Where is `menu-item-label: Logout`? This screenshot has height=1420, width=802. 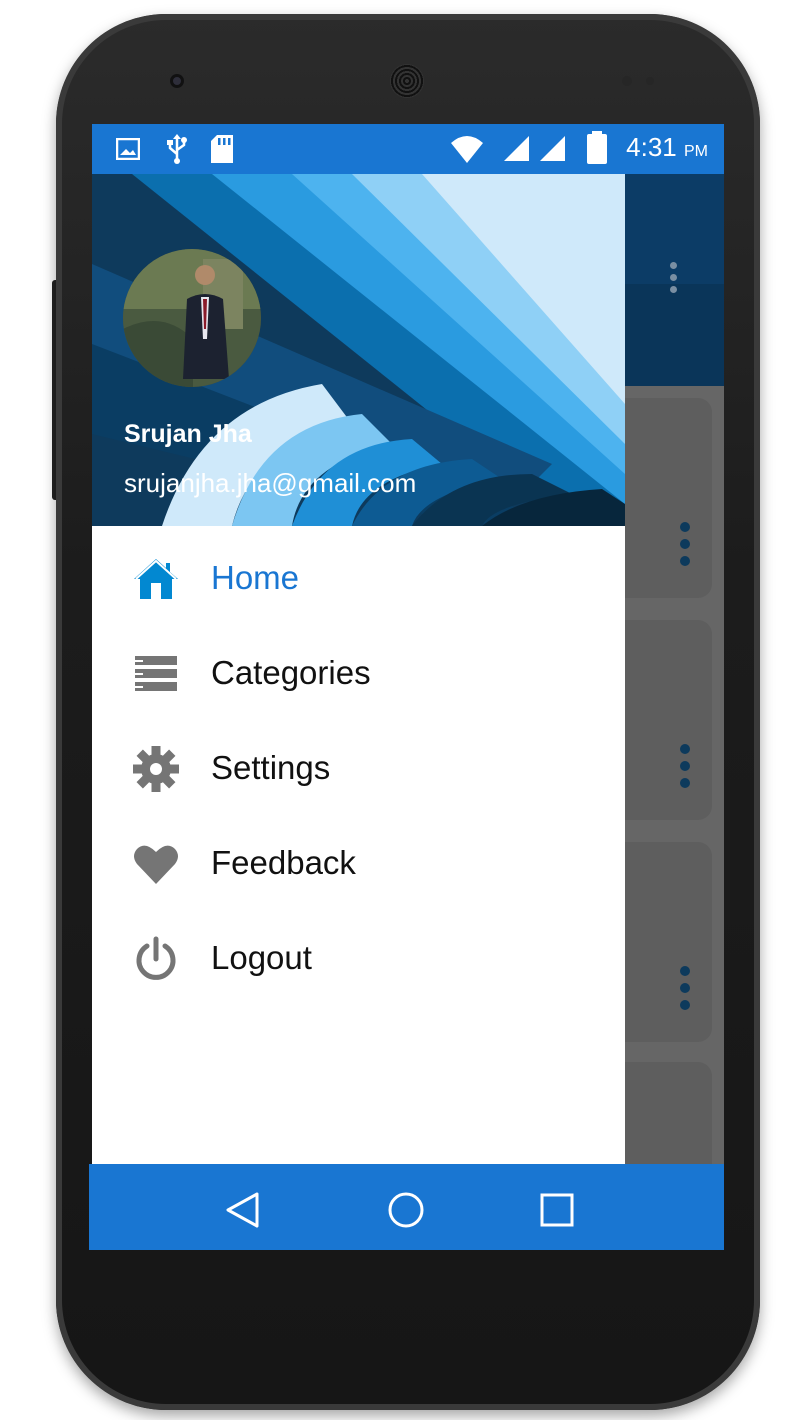 menu-item-label: Logout is located at coordinates (261, 957).